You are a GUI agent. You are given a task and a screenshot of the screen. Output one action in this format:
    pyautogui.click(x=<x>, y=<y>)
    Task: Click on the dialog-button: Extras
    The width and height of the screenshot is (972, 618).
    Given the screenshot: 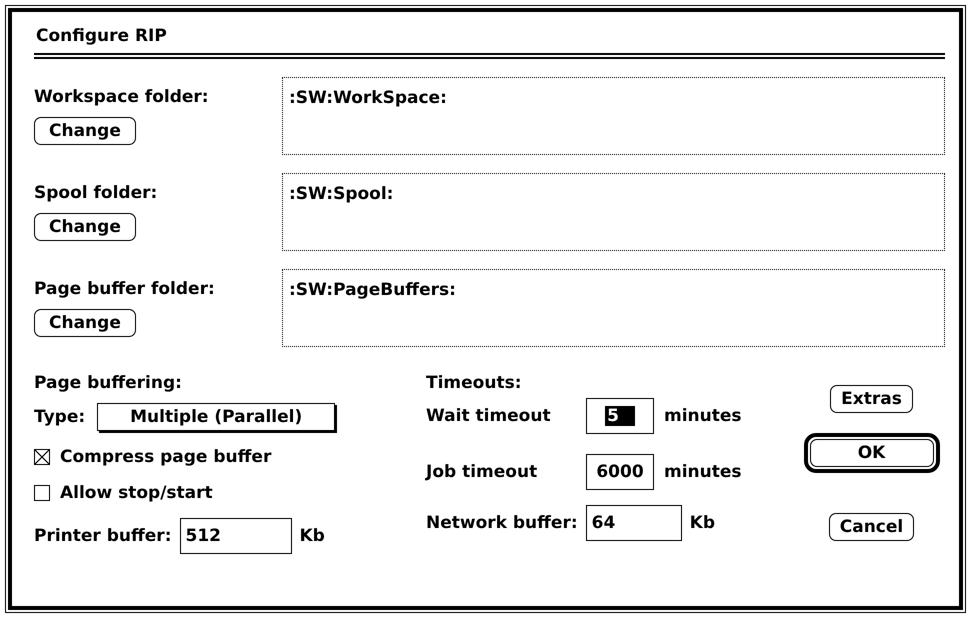 What is the action you would take?
    pyautogui.click(x=871, y=399)
    